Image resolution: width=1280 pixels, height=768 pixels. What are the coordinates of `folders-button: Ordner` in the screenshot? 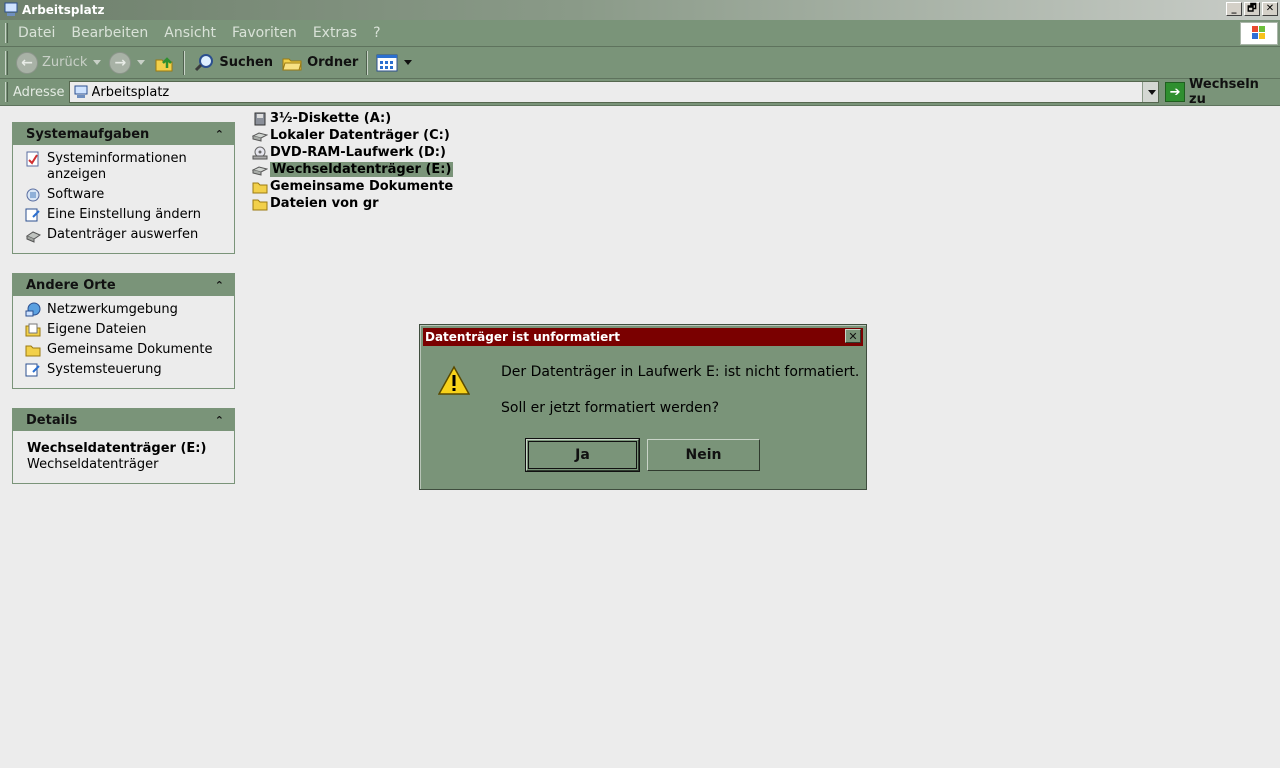 It's located at (319, 63).